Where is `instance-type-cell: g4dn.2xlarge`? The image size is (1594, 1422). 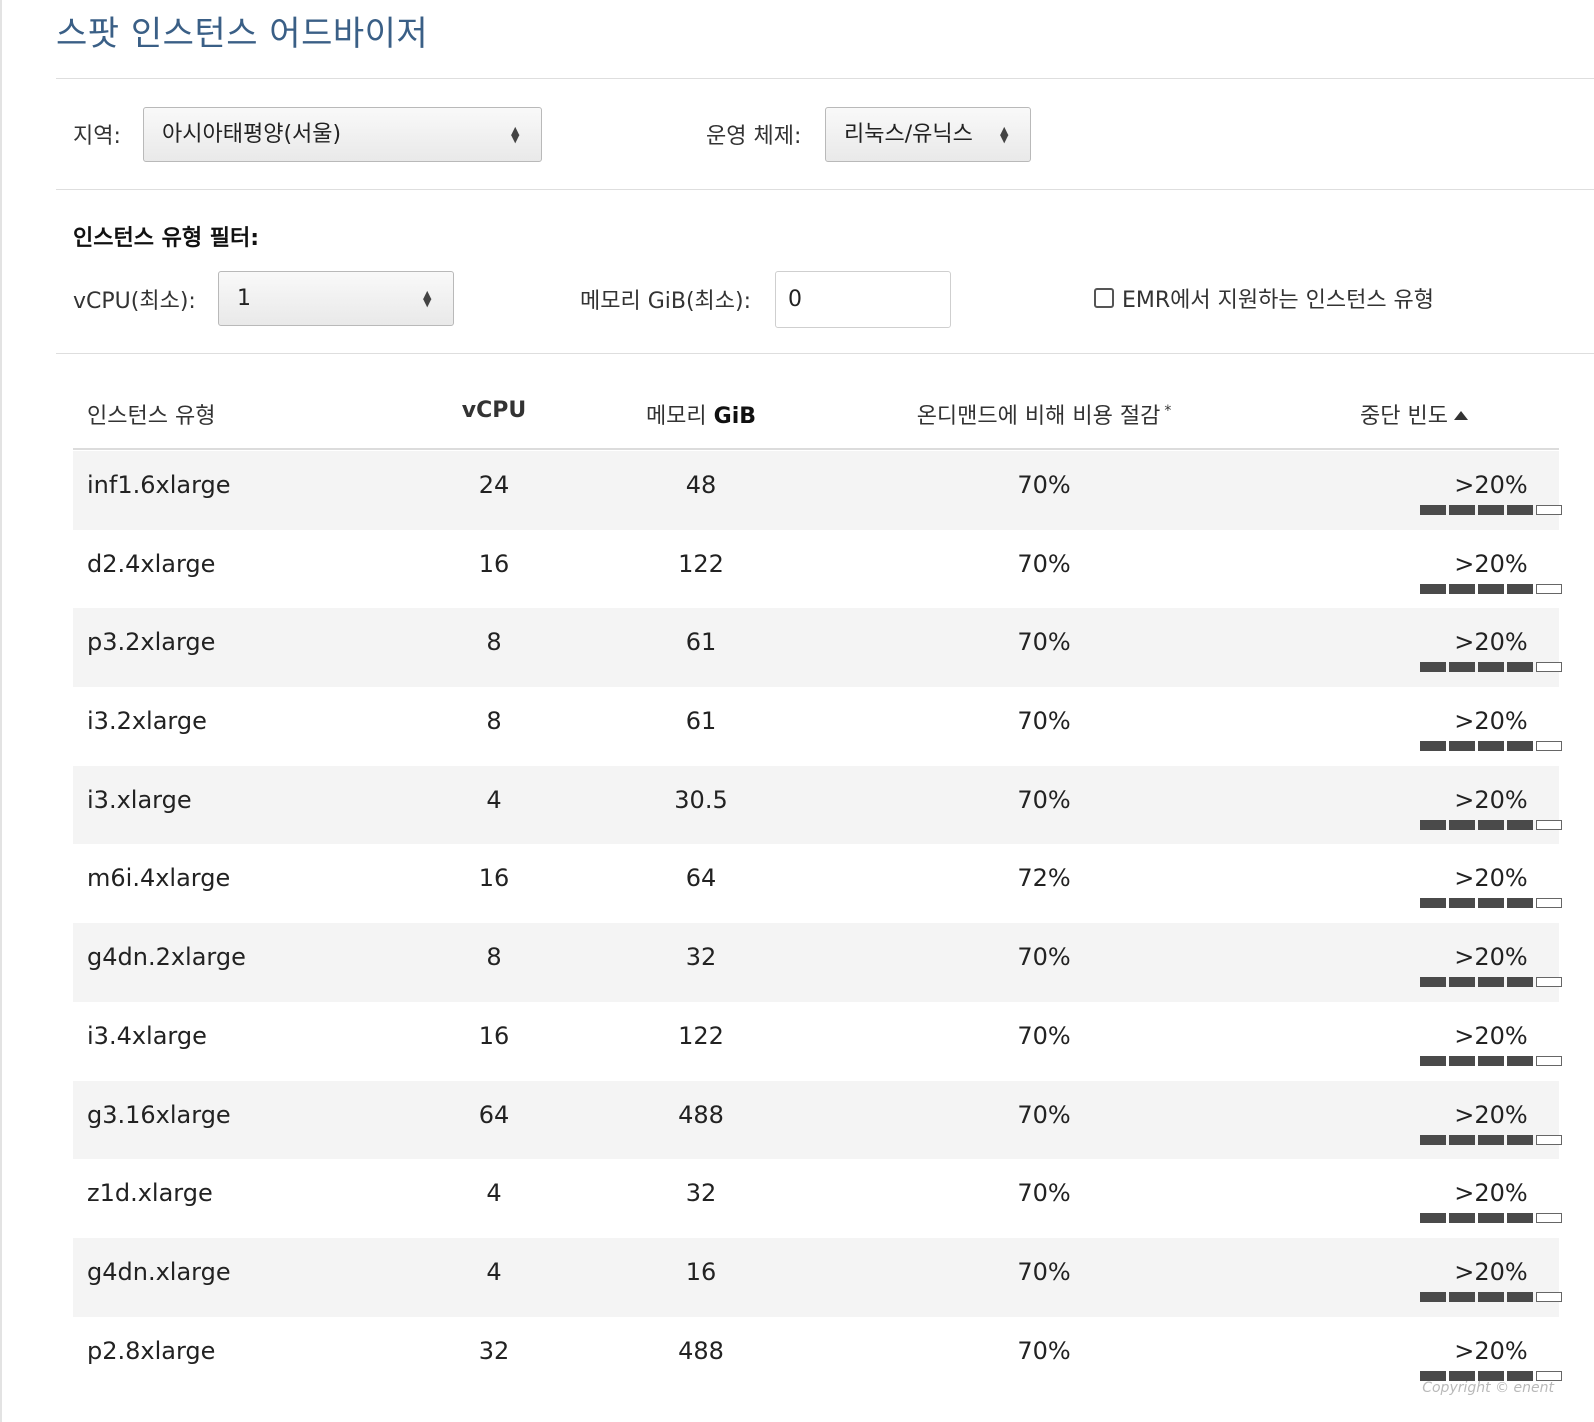
instance-type-cell: g4dn.2xlarge is located at coordinates (166, 957).